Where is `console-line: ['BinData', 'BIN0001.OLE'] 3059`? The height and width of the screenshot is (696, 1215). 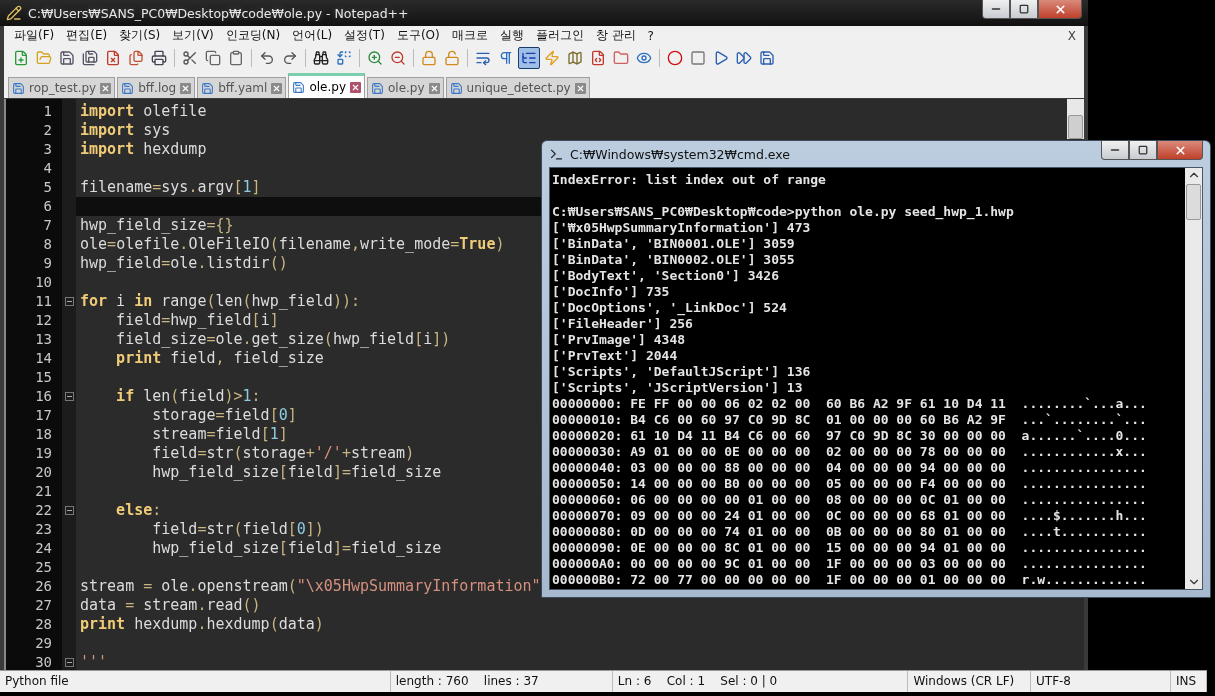
console-line: ['BinData', 'BIN0001.OLE'] 3059 is located at coordinates (674, 244).